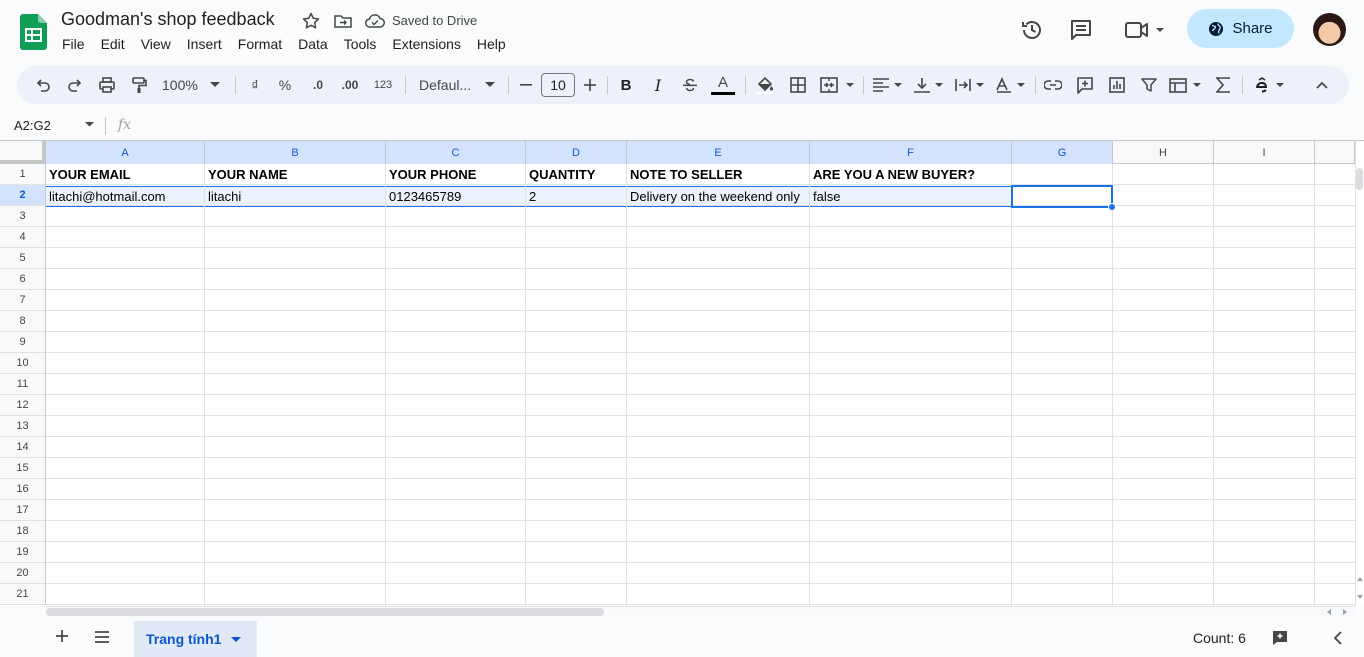 This screenshot has height=657, width=1364. Describe the element at coordinates (491, 44) in the screenshot. I see `menu-help: Help` at that location.